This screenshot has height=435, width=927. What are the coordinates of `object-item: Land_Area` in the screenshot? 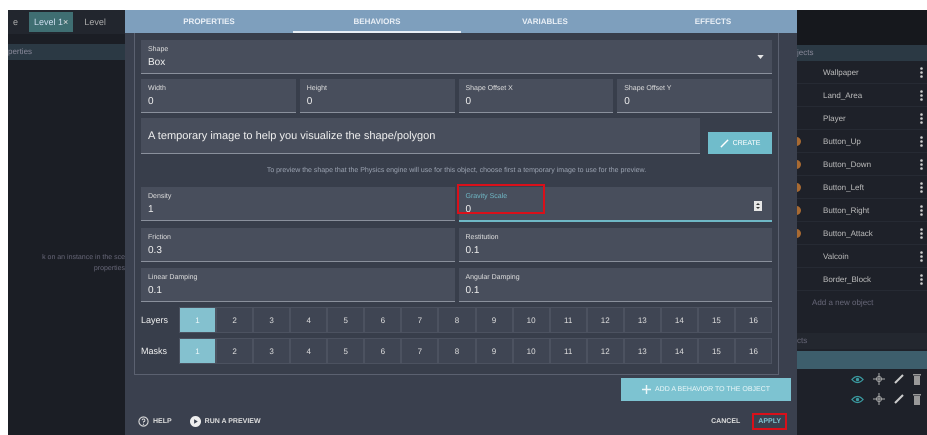 It's located at (862, 95).